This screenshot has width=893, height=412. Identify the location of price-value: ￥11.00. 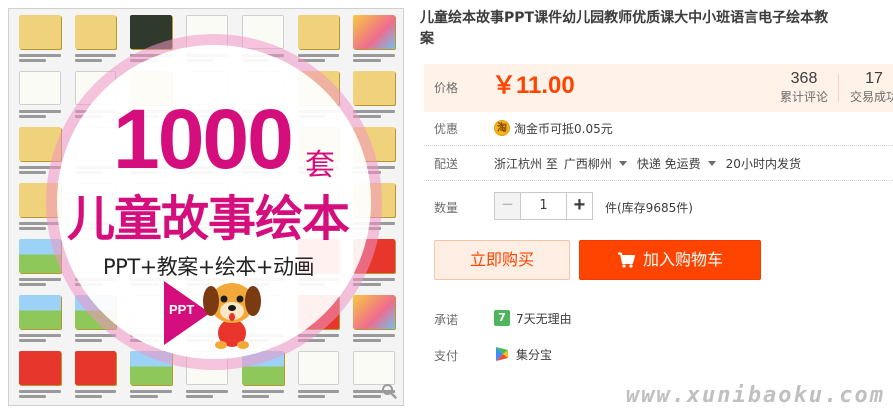
(533, 85).